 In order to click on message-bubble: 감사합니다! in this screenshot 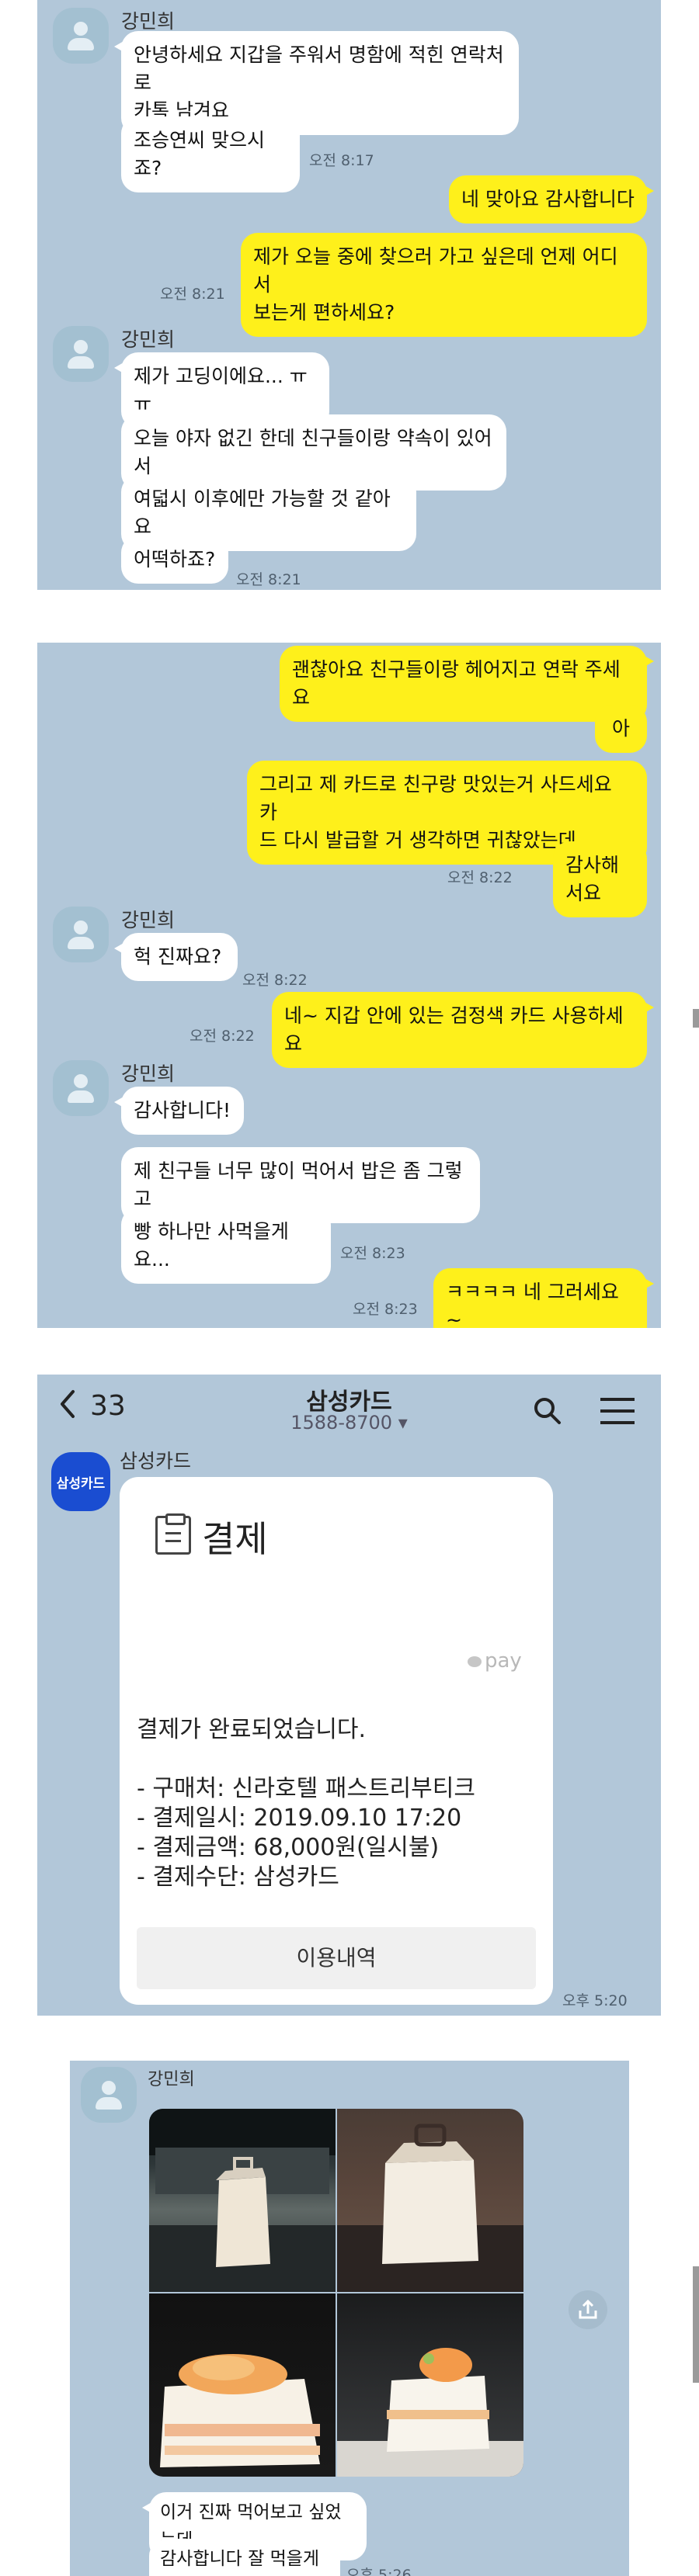, I will do `click(179, 1111)`.